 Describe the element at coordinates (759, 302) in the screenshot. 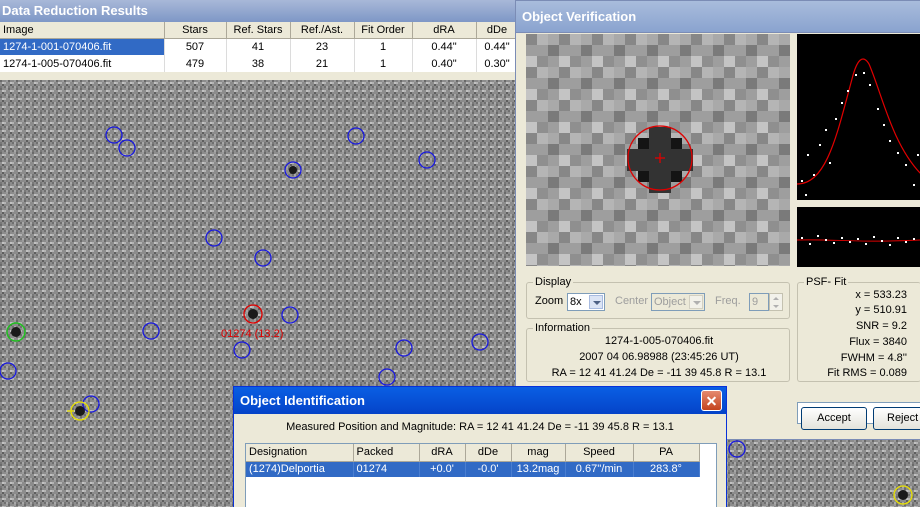

I see `freq-input: 9` at that location.